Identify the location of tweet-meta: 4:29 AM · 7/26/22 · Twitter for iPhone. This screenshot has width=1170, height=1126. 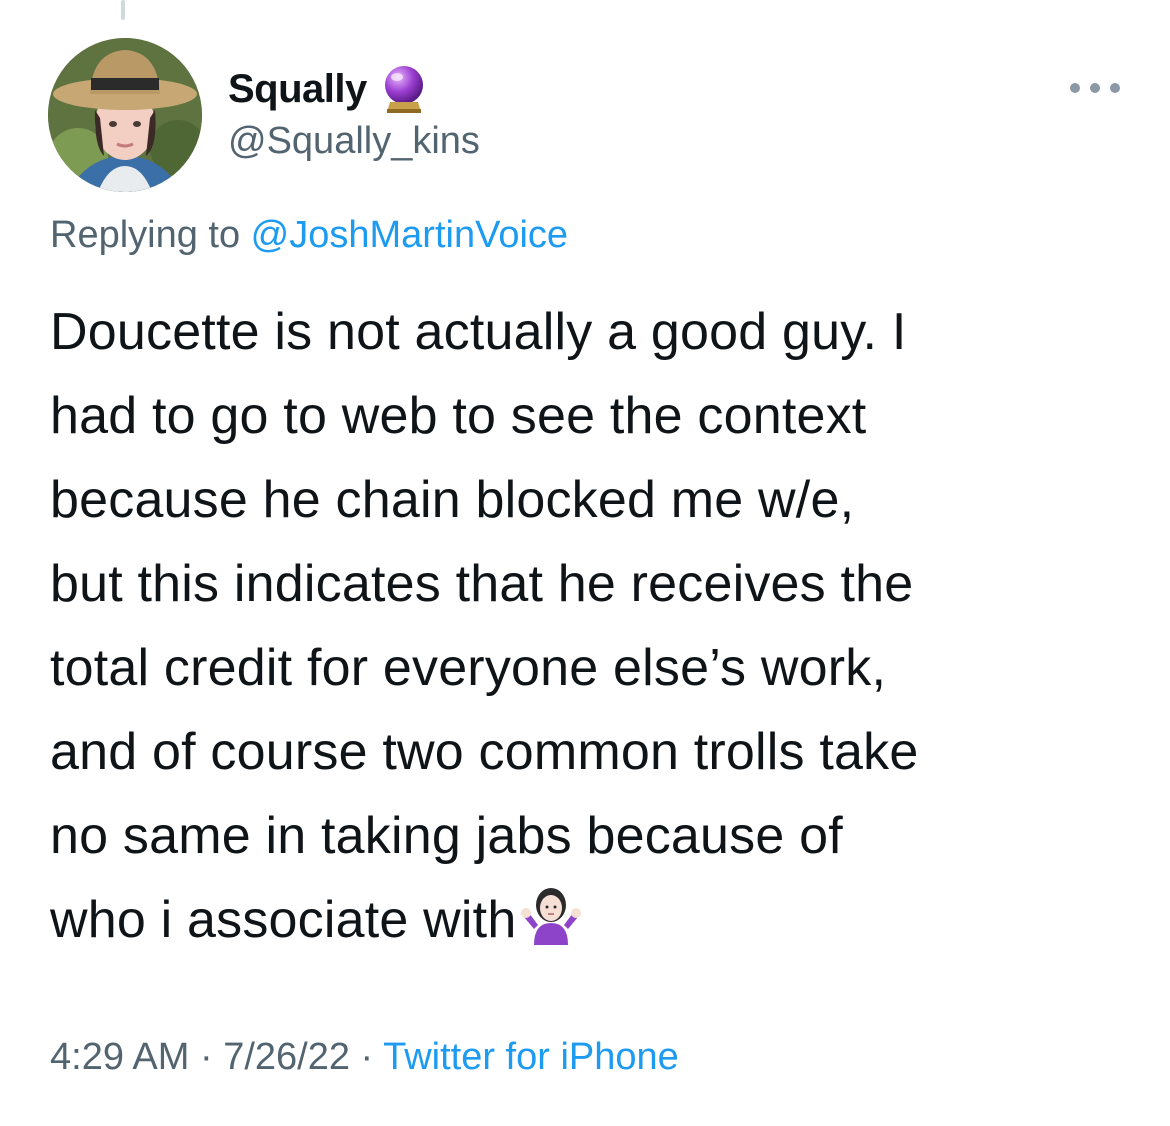
(364, 1057).